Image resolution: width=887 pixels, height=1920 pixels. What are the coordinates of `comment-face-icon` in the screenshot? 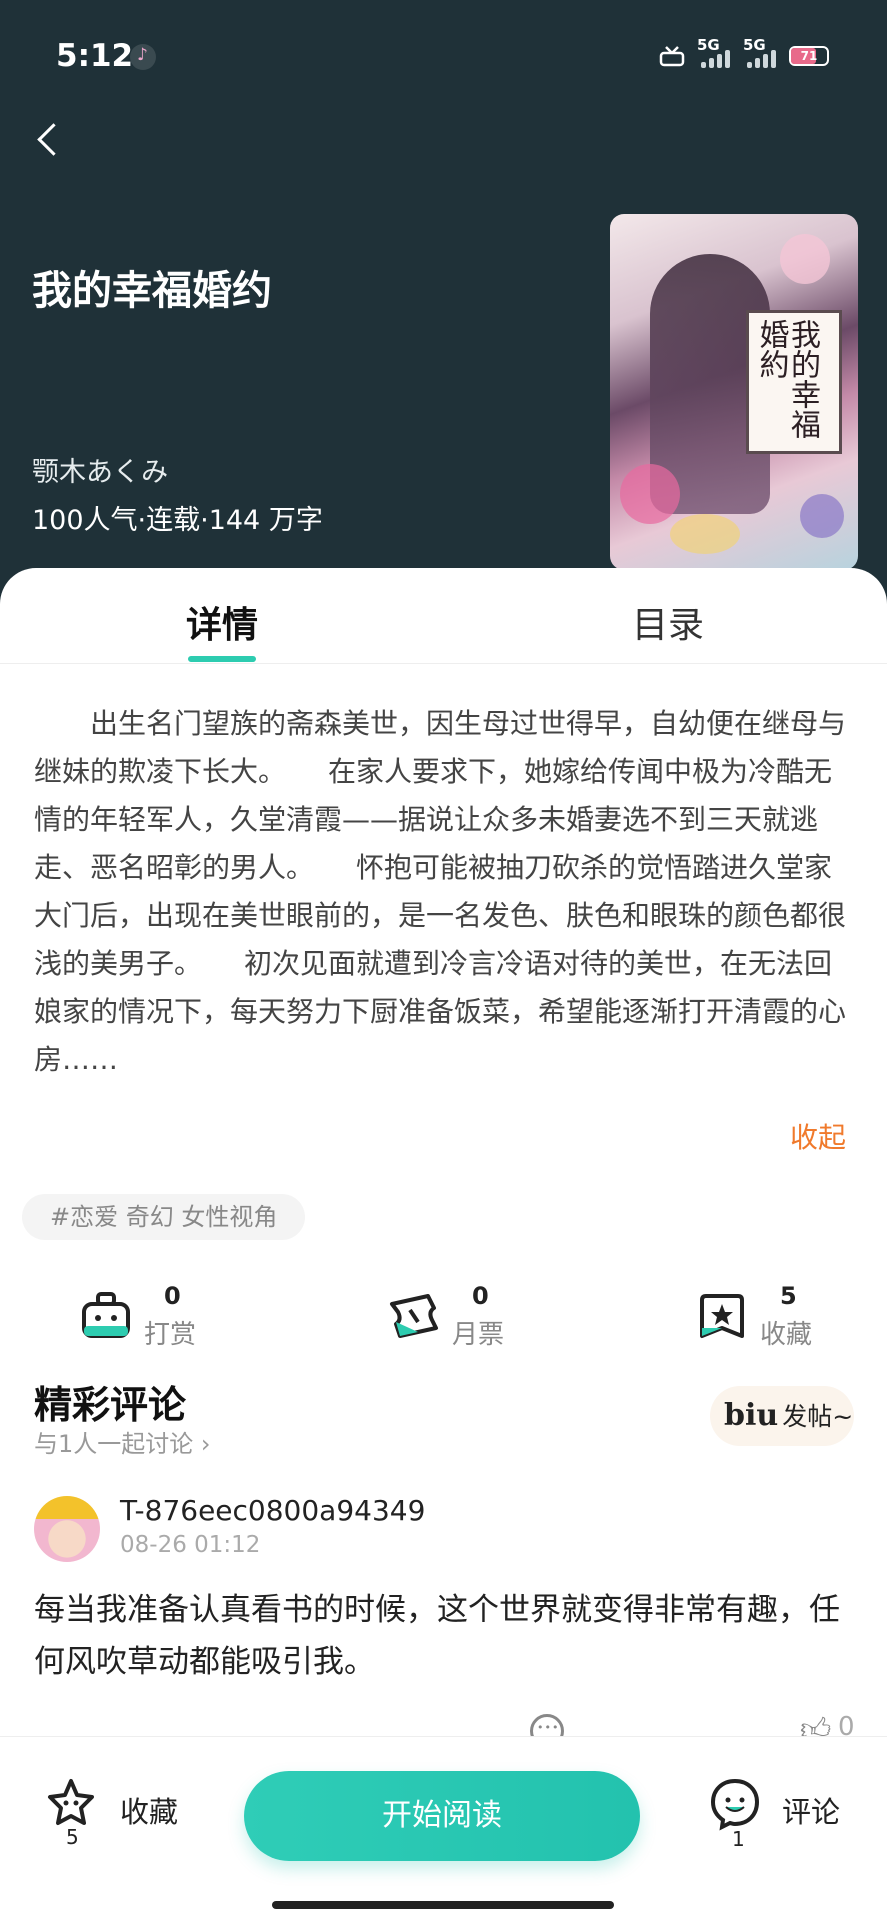 It's located at (735, 1804).